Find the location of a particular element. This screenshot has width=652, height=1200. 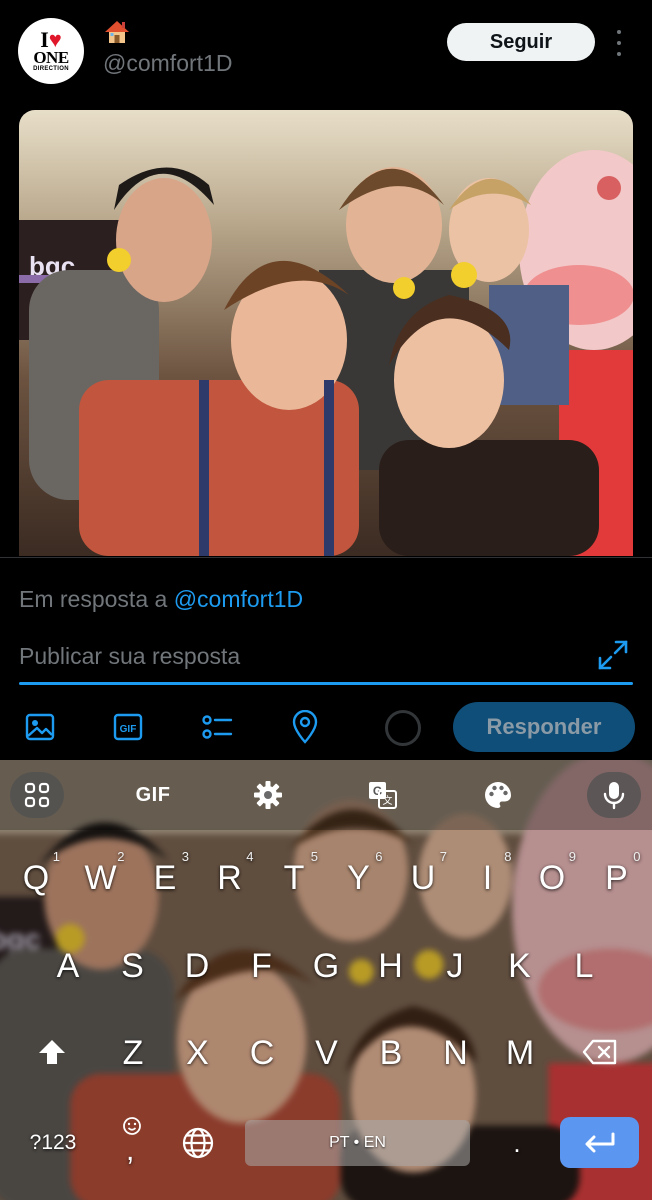

key-label: D is located at coordinates (197, 965).